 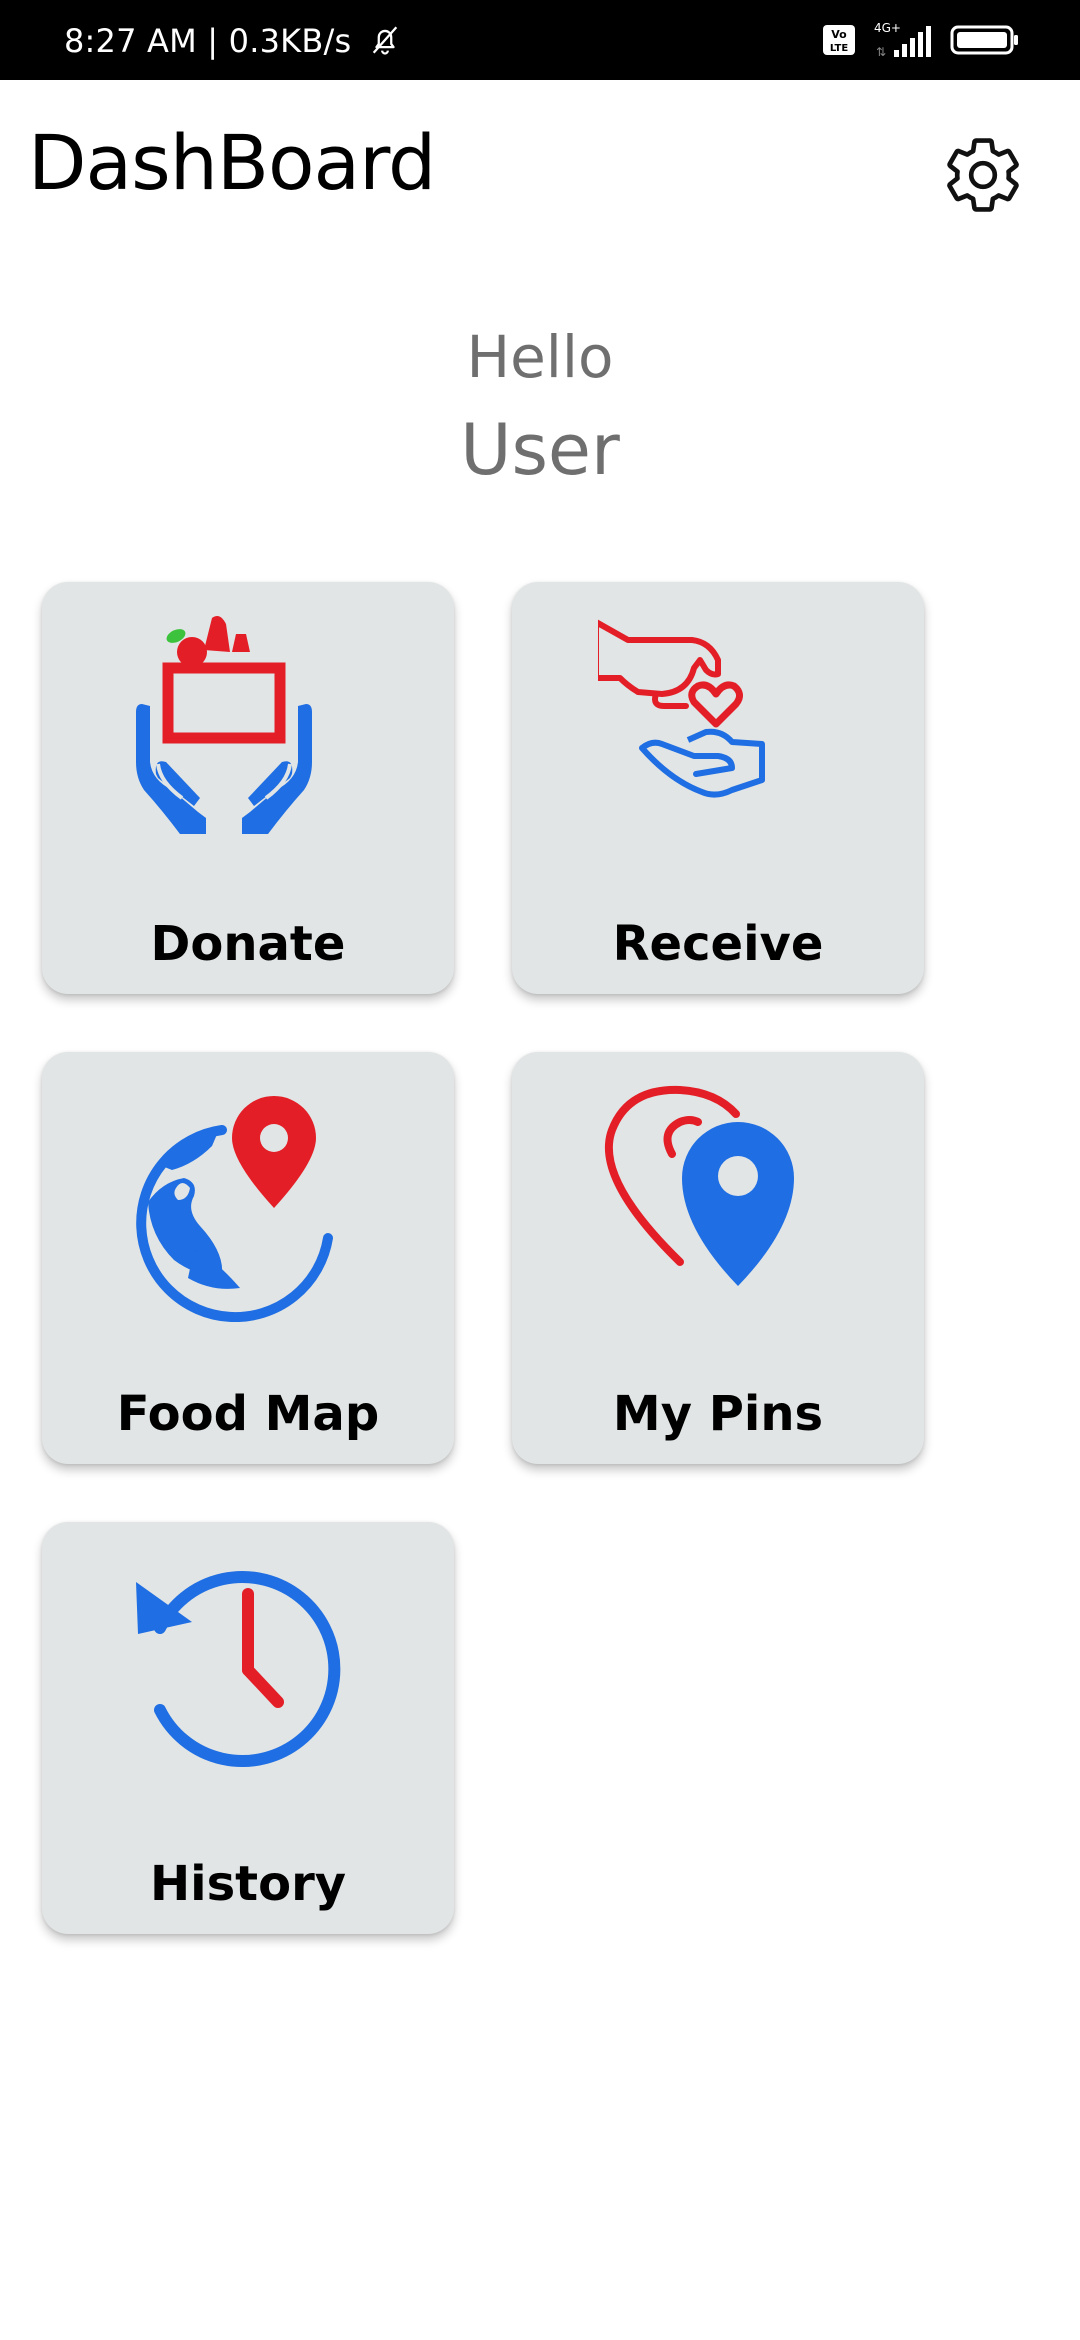 I want to click on receive-tile: Receive, so click(x=718, y=788).